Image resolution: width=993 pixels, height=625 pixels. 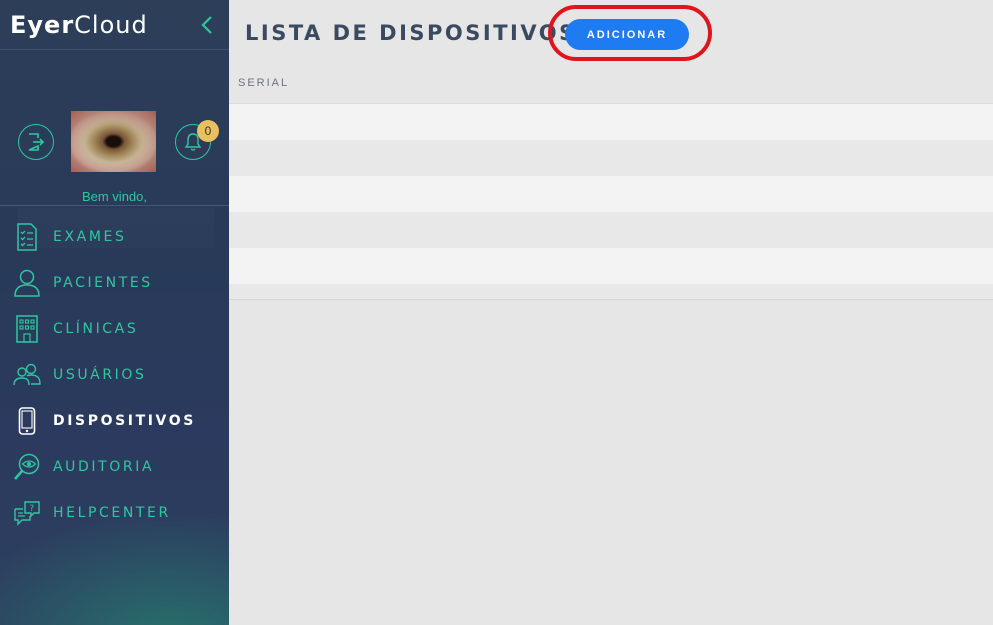 I want to click on sidebar-item-label: AUDITORIA, so click(x=104, y=467).